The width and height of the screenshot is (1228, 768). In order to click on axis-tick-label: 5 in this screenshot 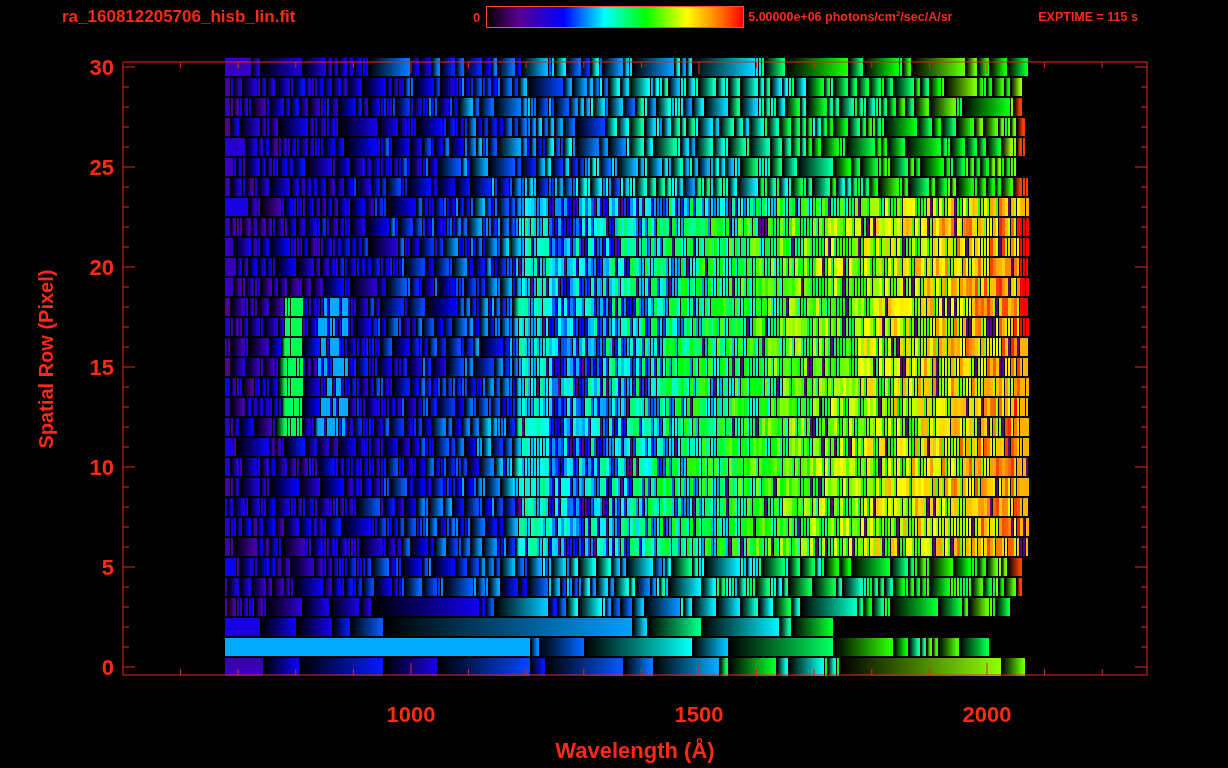, I will do `click(107, 567)`.